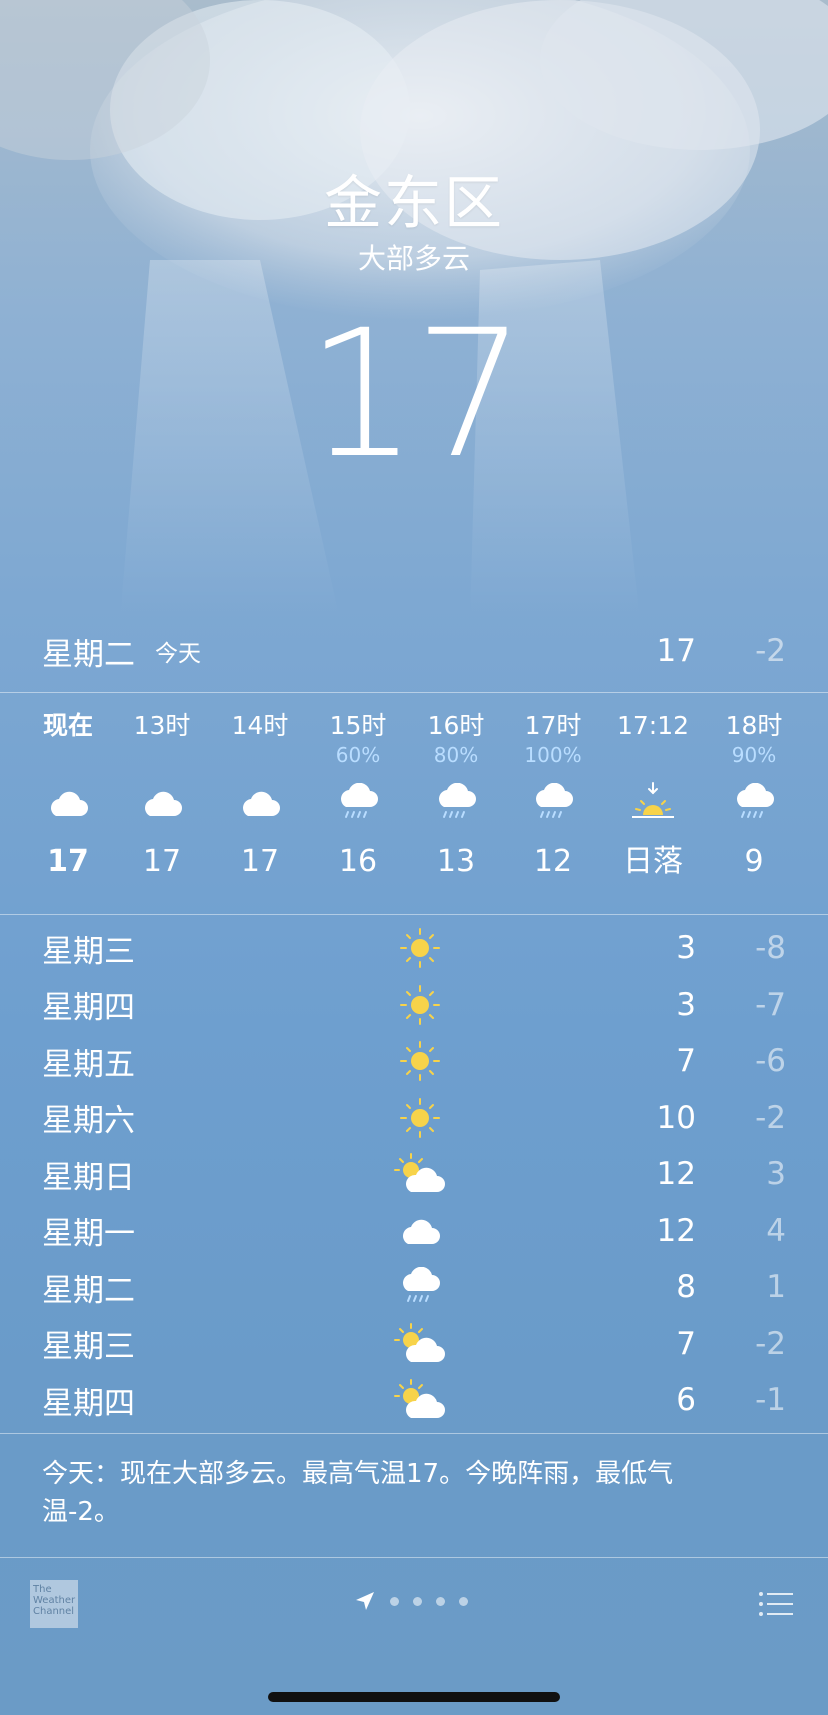 This screenshot has width=828, height=1715. Describe the element at coordinates (754, 755) in the screenshot. I see `hour-precip: 90%` at that location.